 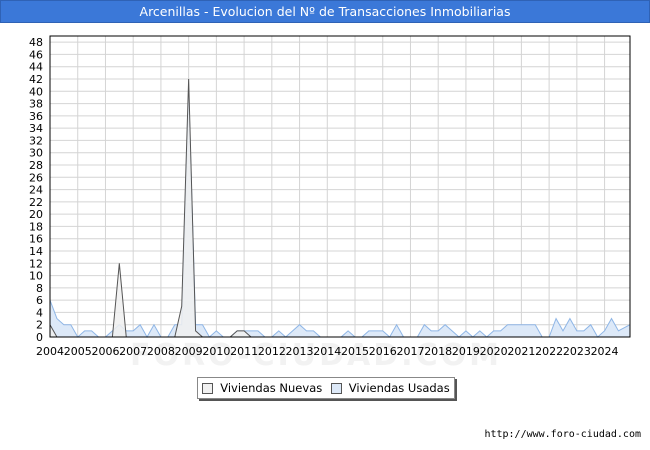 I want to click on y-tick-label: 40, so click(x=36, y=91).